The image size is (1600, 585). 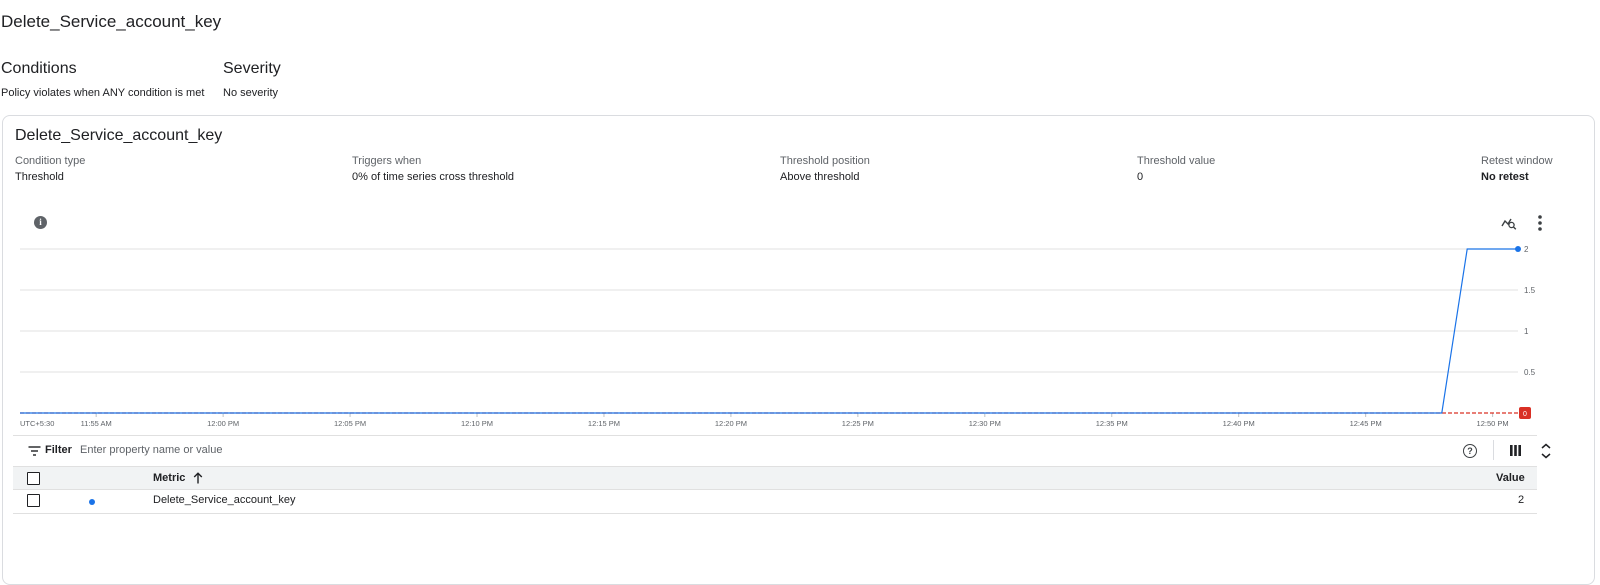 I want to click on arrow-up-icon, so click(x=198, y=478).